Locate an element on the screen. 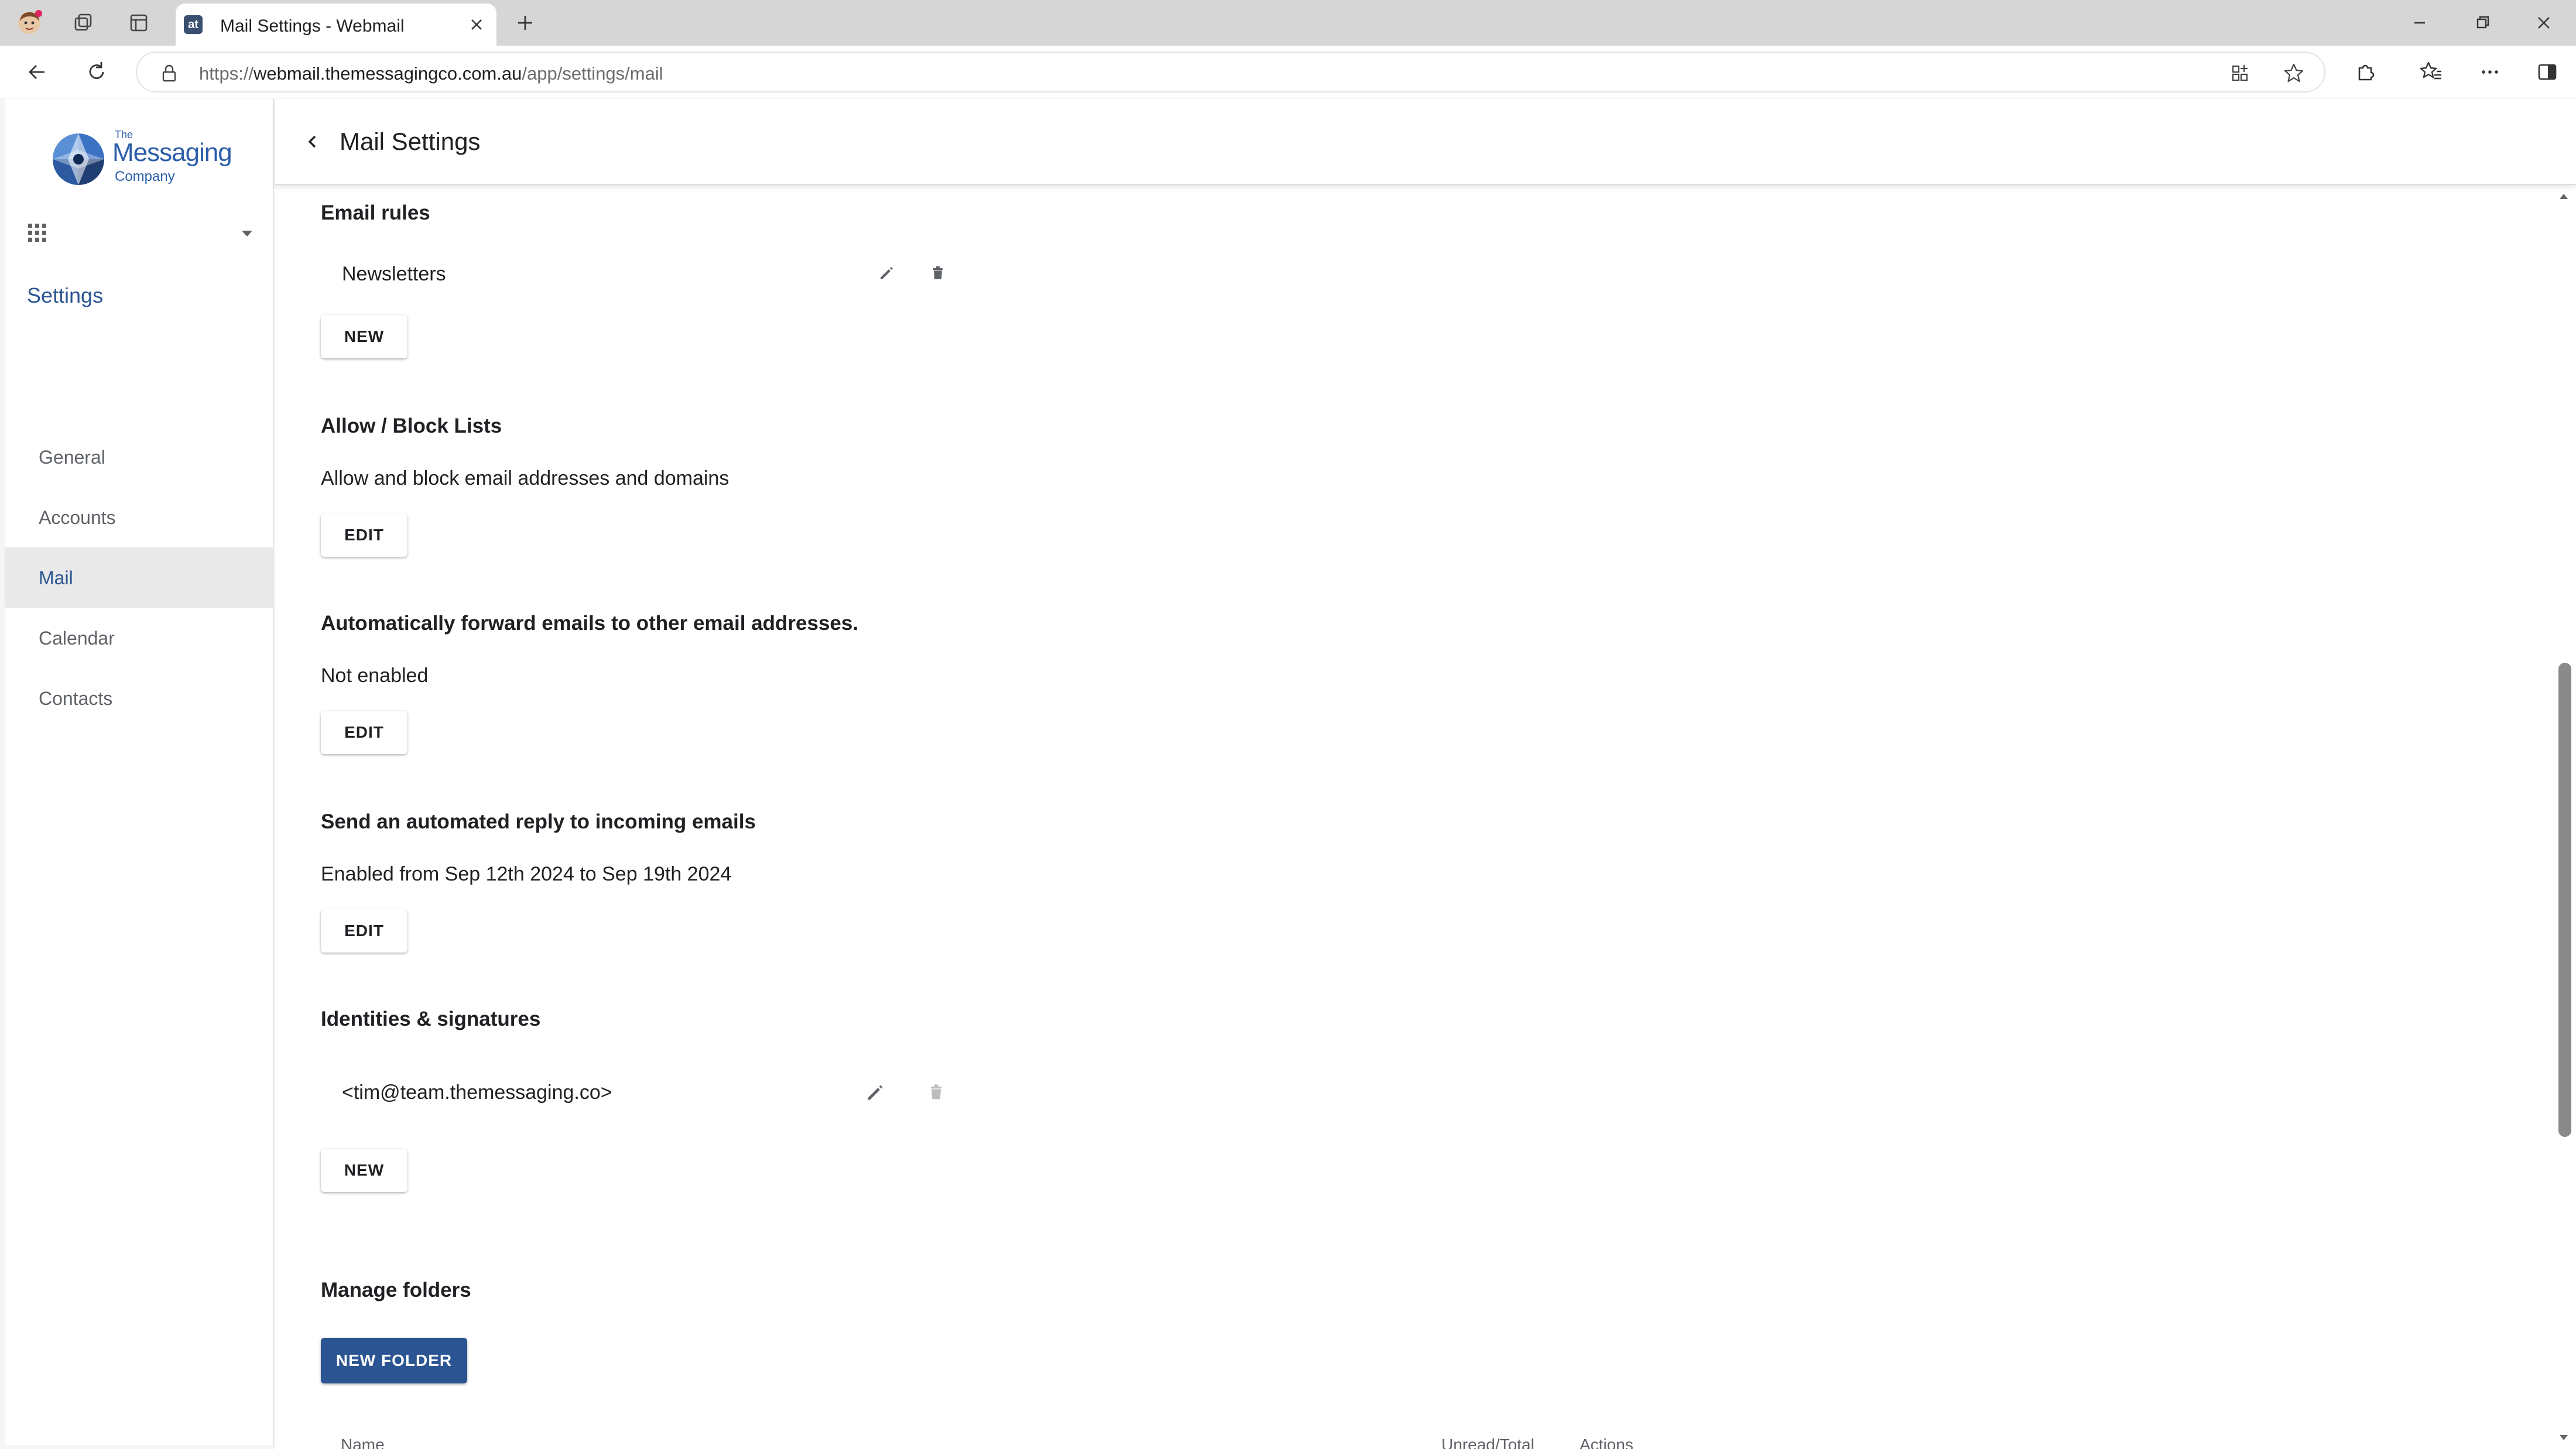 This screenshot has width=2576, height=1449. app-launcher-grid-icon is located at coordinates (38, 233).